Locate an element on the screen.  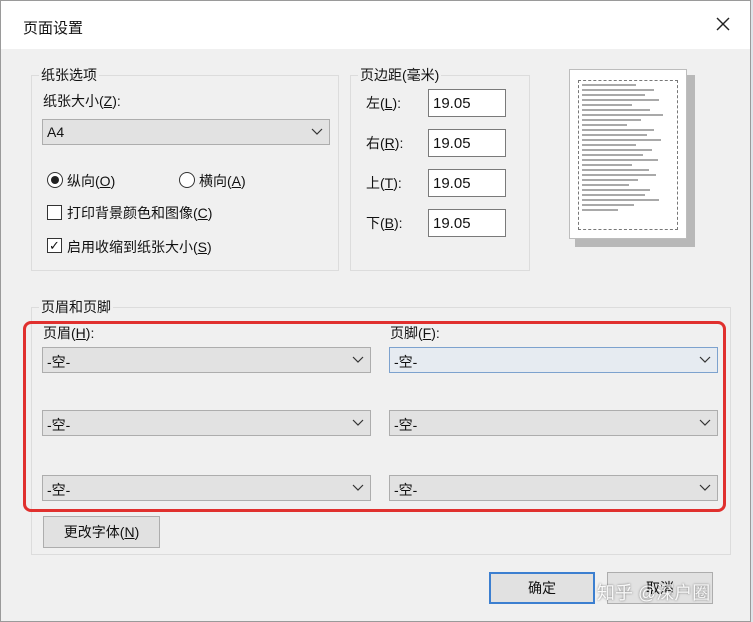
margin-left-input: 19.05 is located at coordinates (467, 103).